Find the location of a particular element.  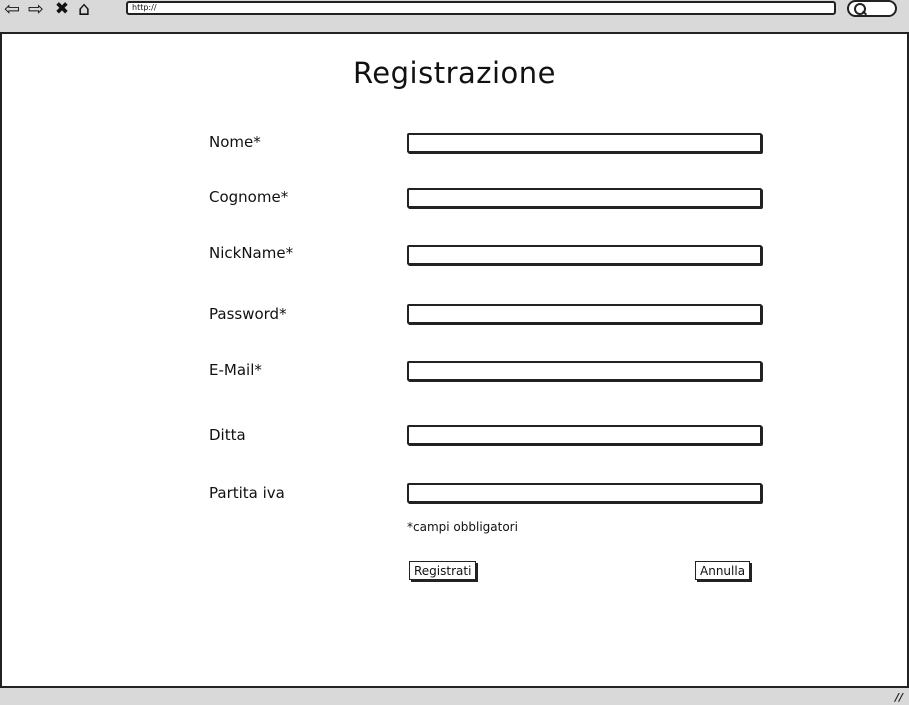

required-fields-note: *campi obbligatori is located at coordinates (462, 527).